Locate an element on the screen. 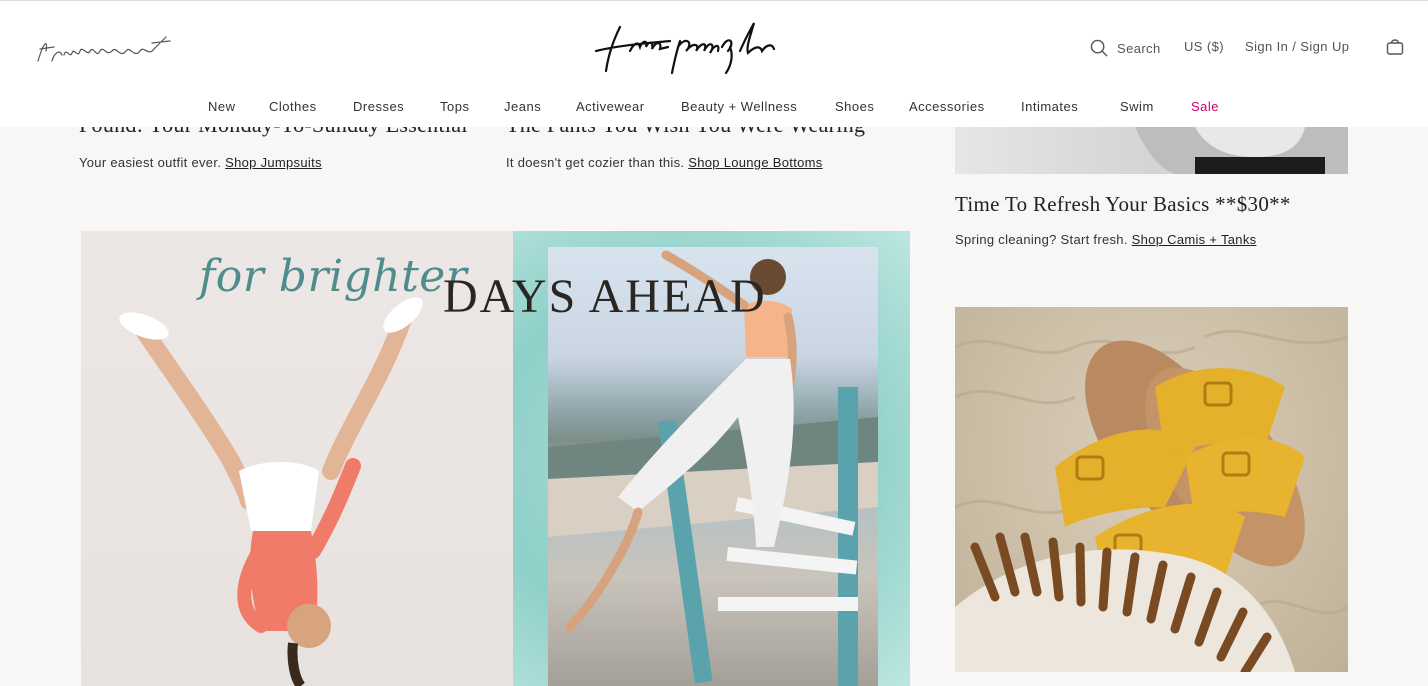 The width and height of the screenshot is (1428, 686). promo-basics-copy: Spring cleaning? Start fresh. is located at coordinates (1041, 239).